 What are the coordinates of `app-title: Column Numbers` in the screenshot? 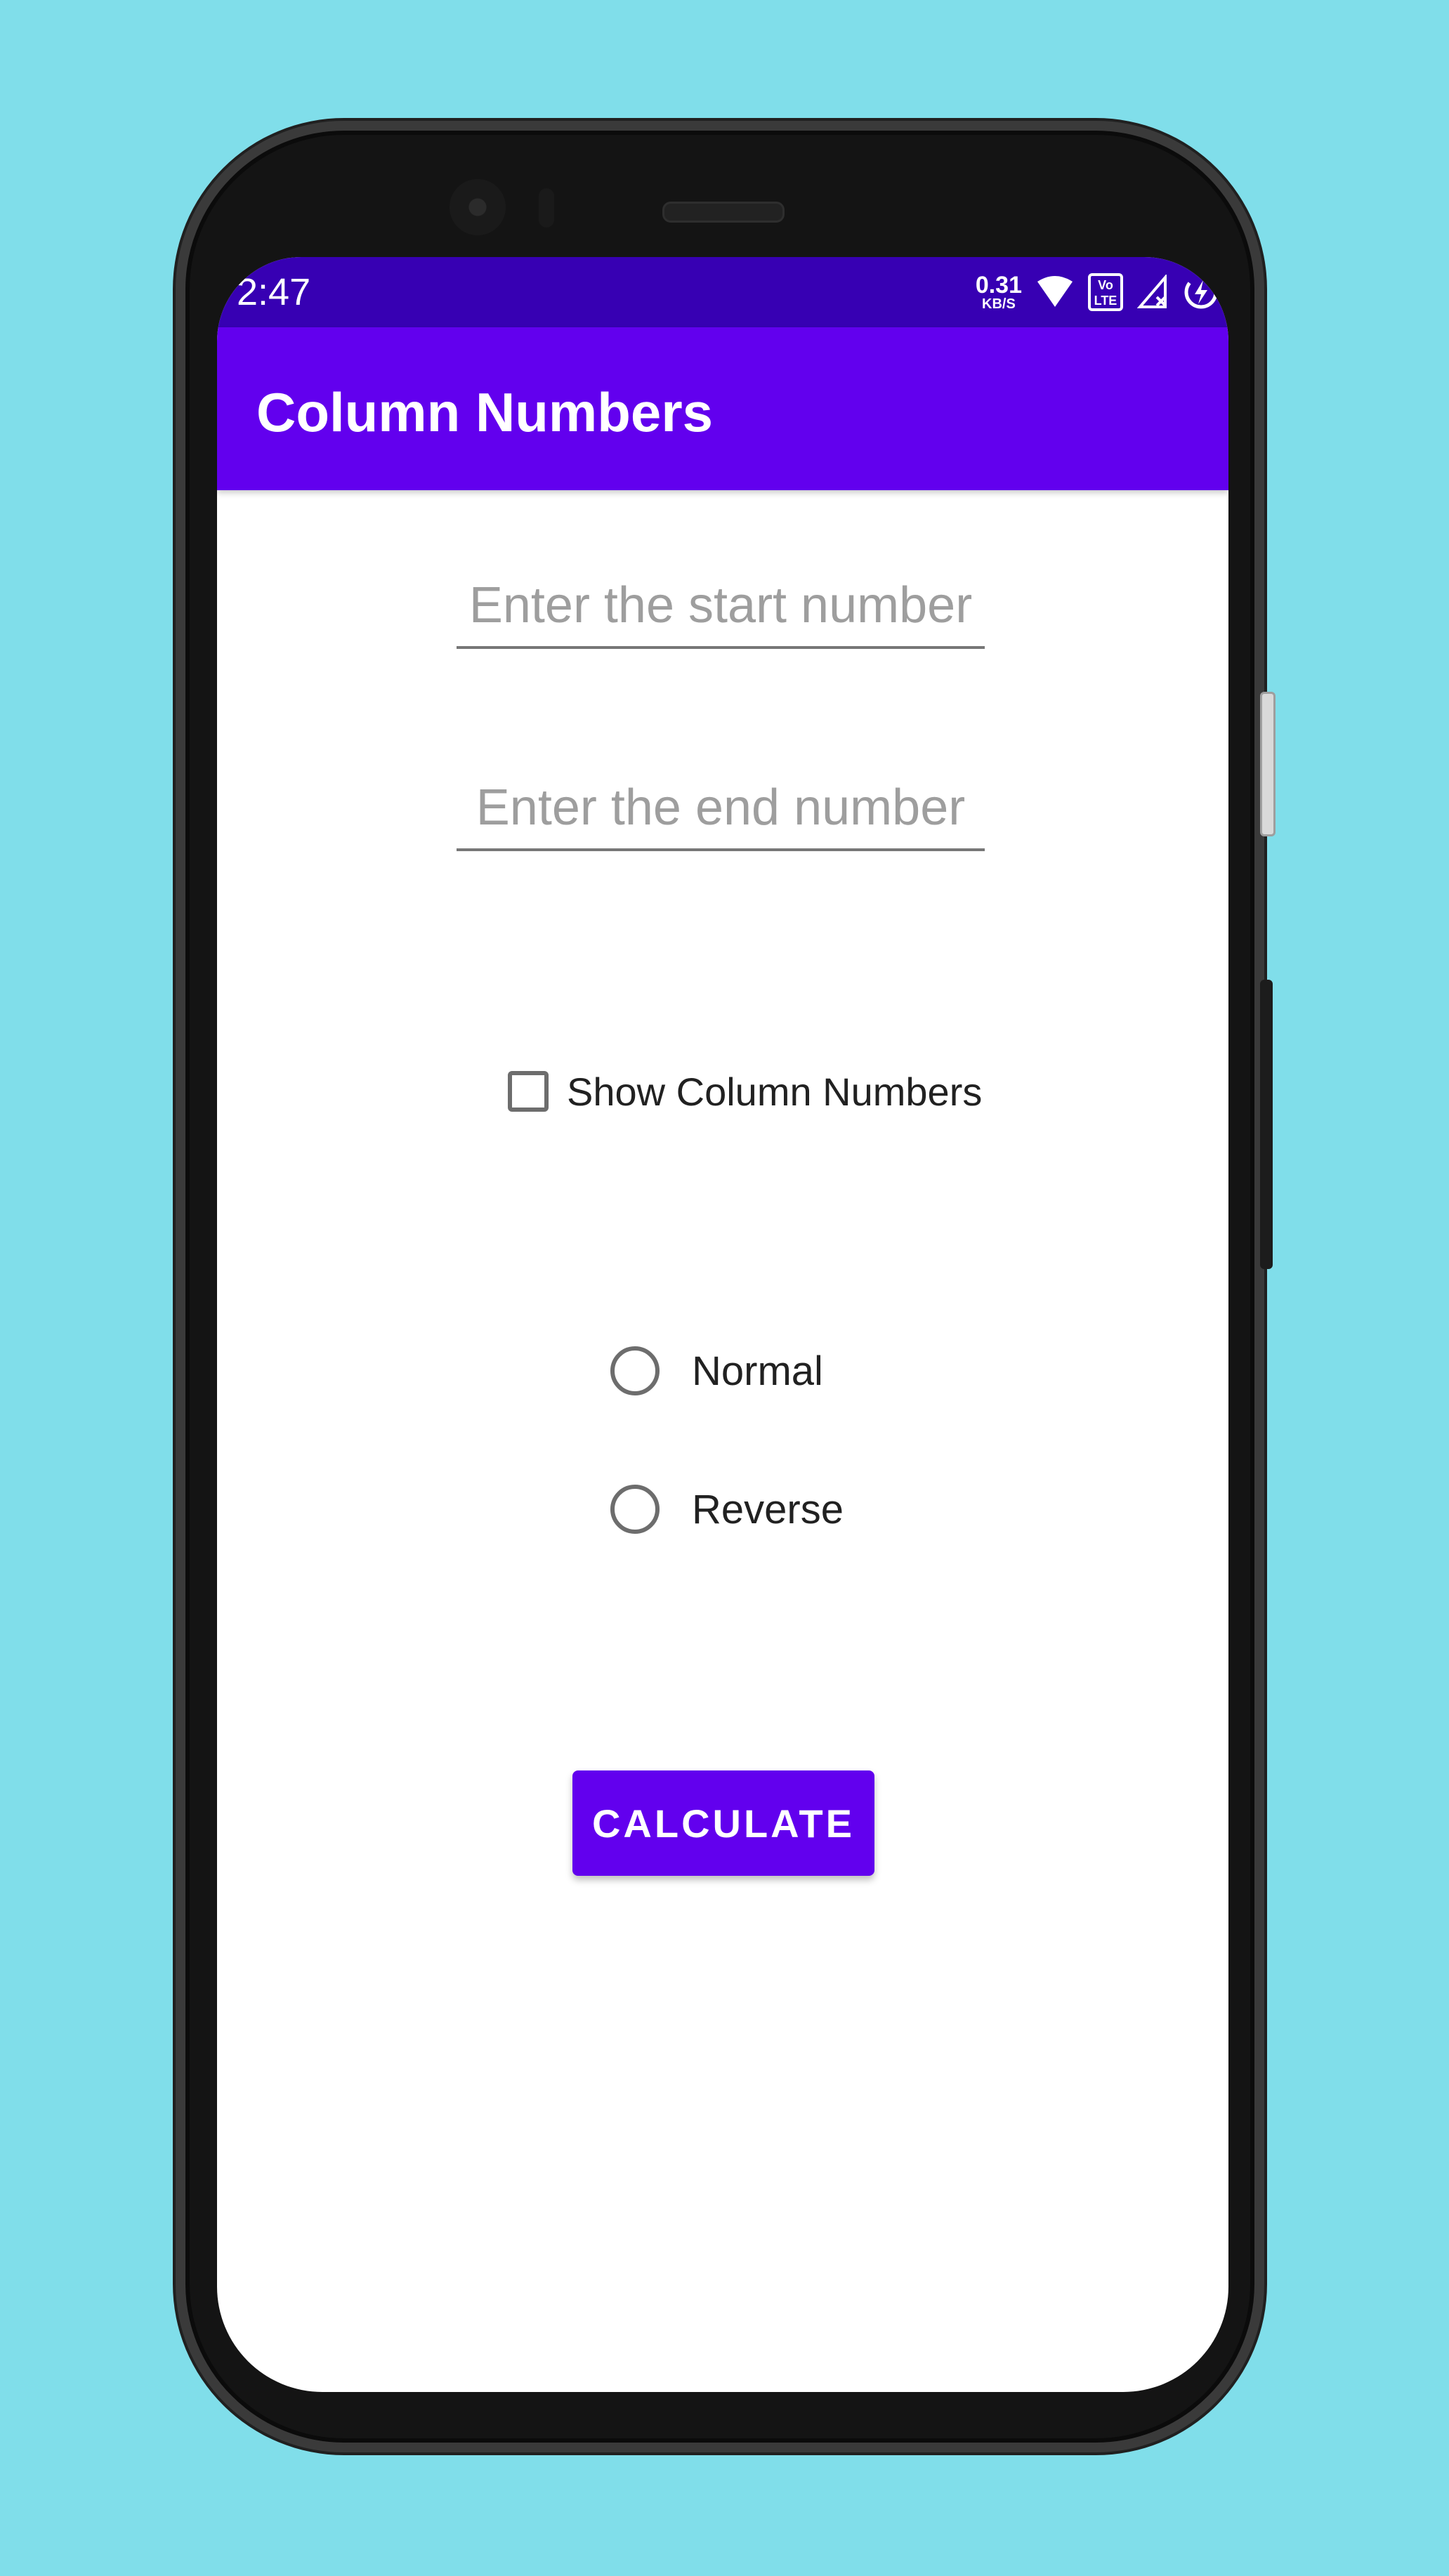 It's located at (485, 412).